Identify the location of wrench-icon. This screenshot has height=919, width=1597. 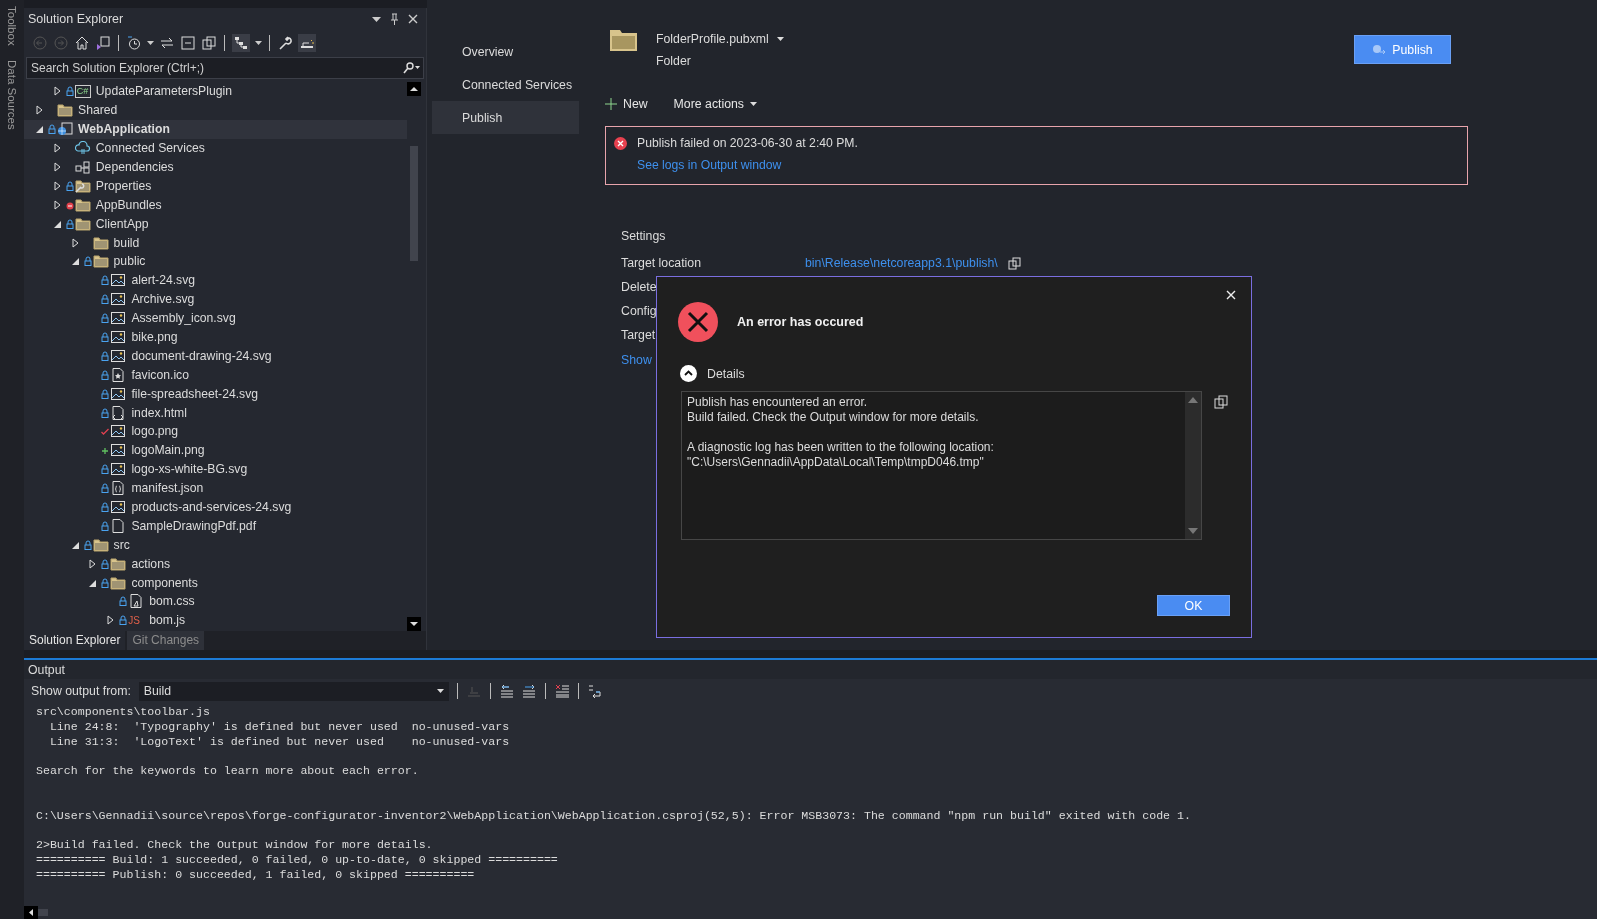
(285, 43).